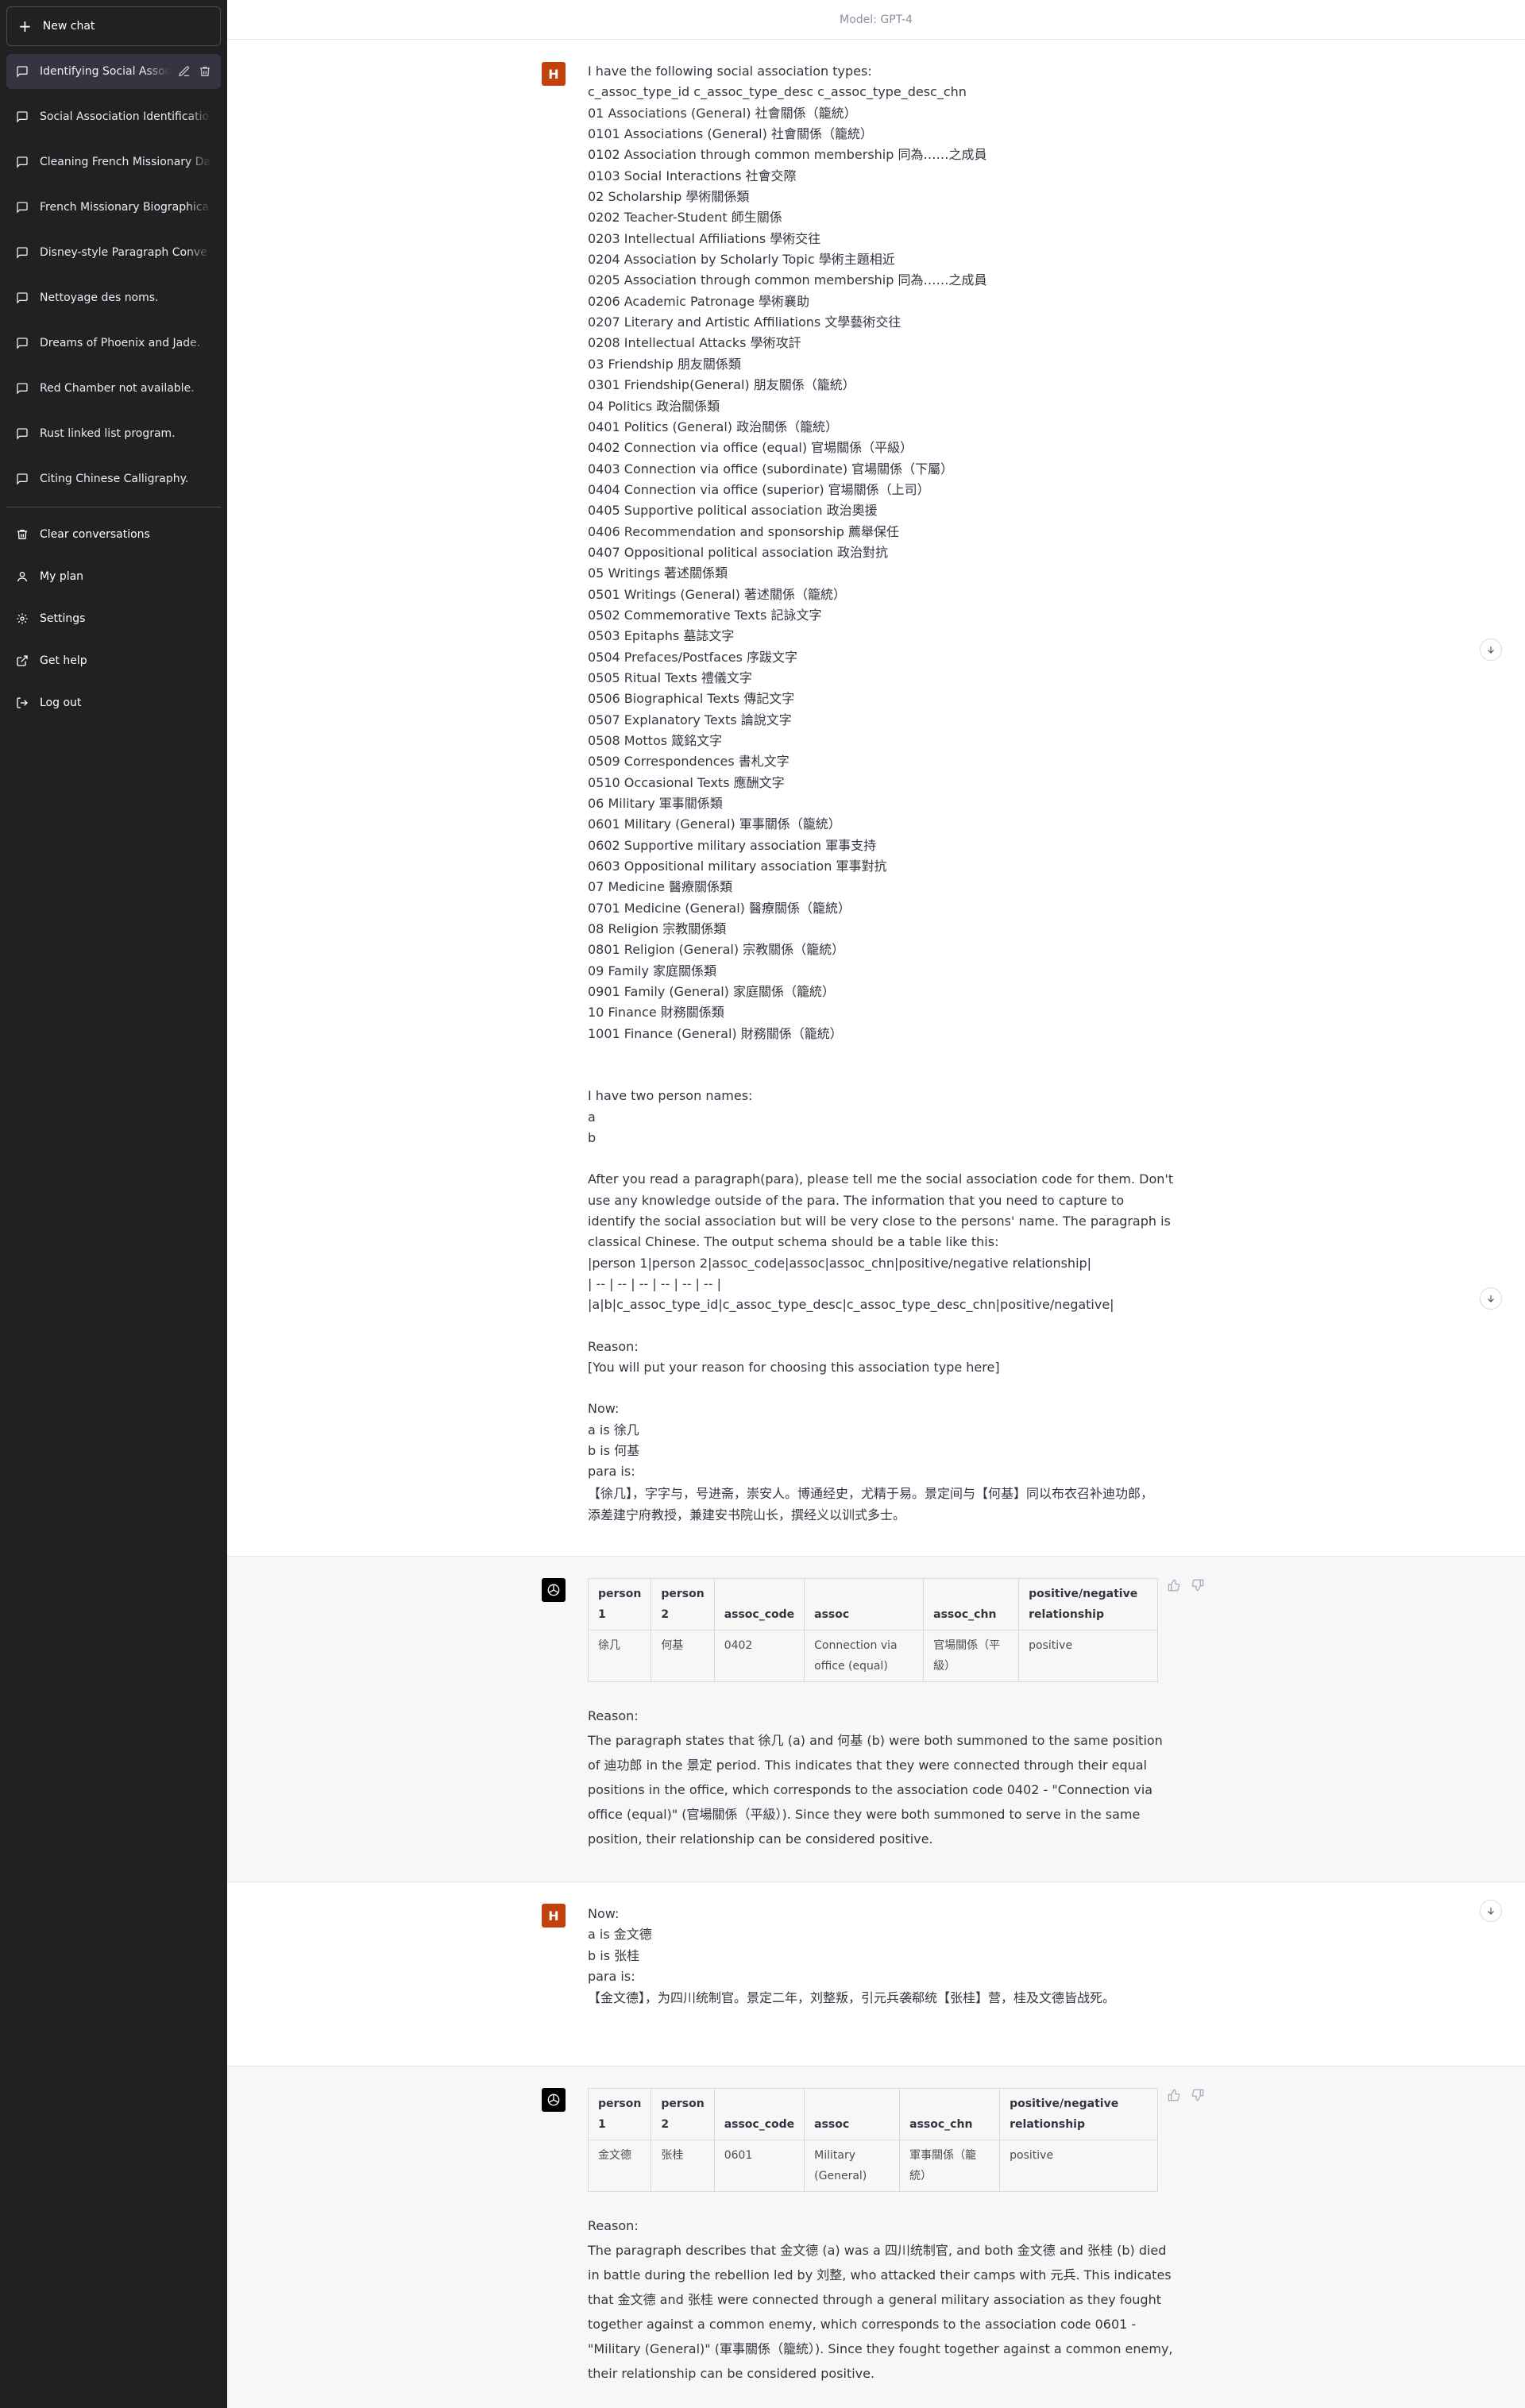 The image size is (1525, 2408). What do you see at coordinates (592, 1137) in the screenshot?
I see `text-line: b` at bounding box center [592, 1137].